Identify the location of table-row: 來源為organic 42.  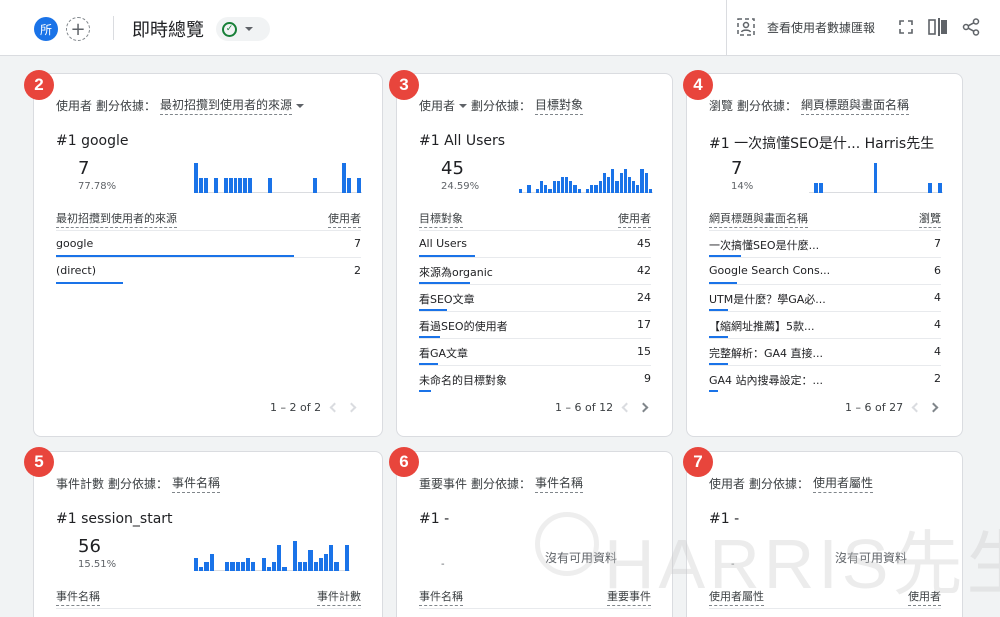
(535, 270).